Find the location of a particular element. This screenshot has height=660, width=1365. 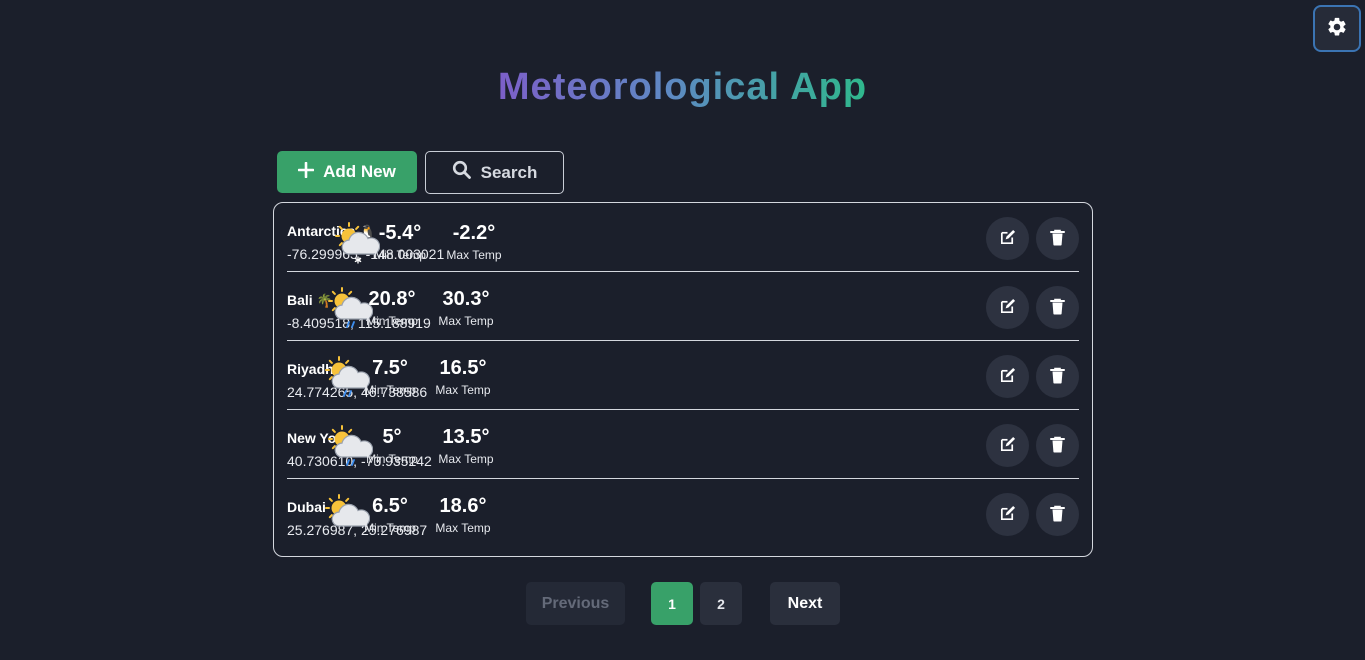

min-temp: 7.5° Min Temp is located at coordinates (390, 377).